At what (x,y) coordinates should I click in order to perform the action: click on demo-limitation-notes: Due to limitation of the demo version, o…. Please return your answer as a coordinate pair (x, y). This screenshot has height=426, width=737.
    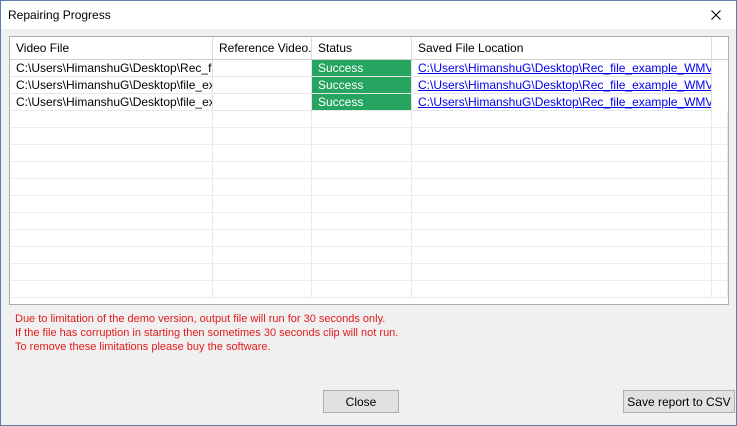
    Looking at the image, I should click on (206, 333).